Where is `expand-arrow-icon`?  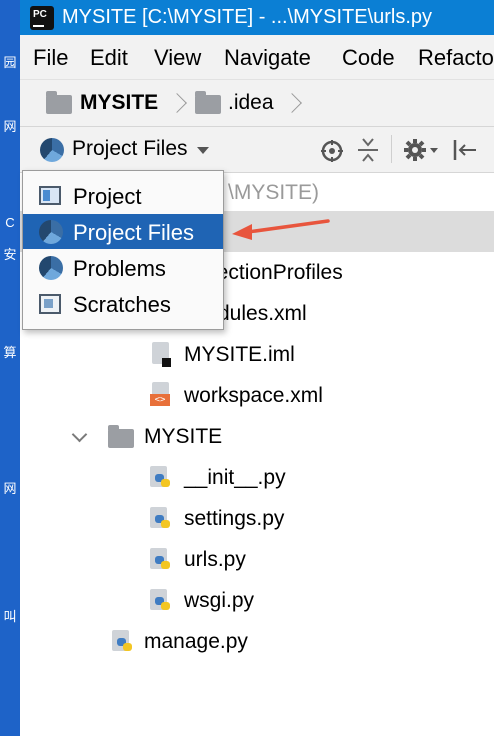 expand-arrow-icon is located at coordinates (79, 434).